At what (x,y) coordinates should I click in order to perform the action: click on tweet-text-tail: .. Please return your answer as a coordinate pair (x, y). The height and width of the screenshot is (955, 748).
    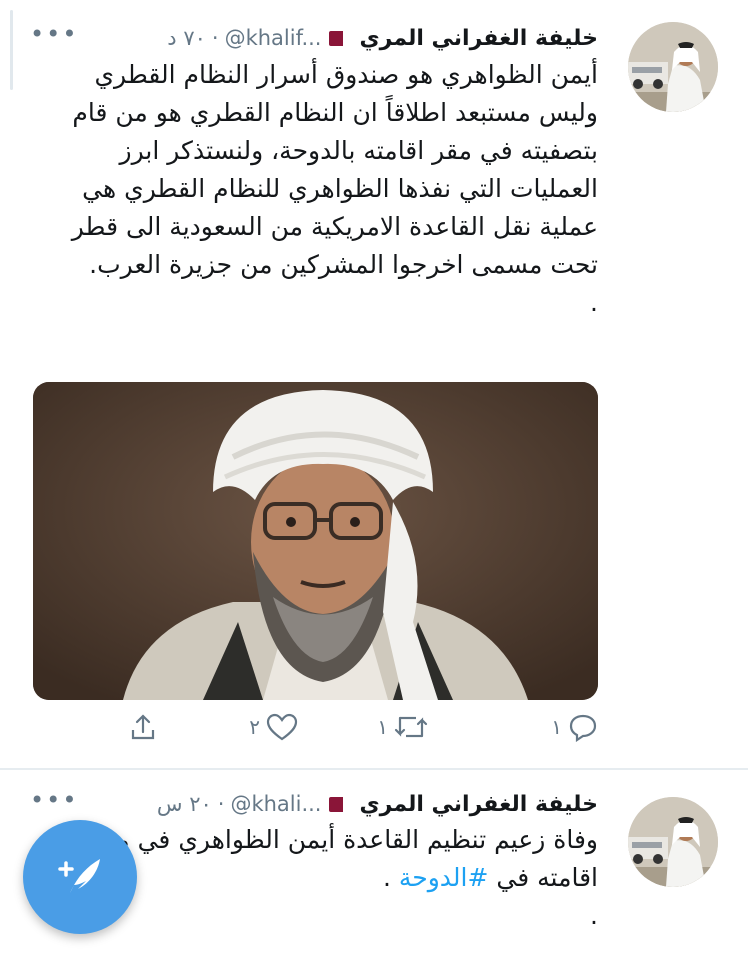
    Looking at the image, I should click on (390, 877).